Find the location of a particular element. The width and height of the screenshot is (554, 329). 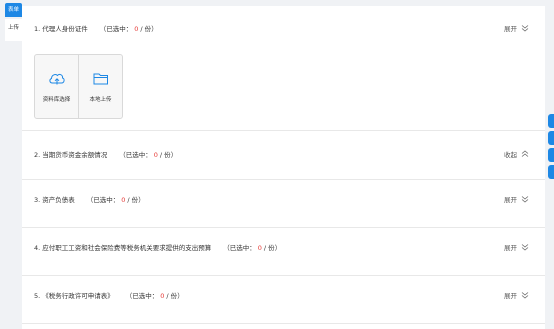

section-title: 2. 当期货币资金余额情况 is located at coordinates (71, 155).